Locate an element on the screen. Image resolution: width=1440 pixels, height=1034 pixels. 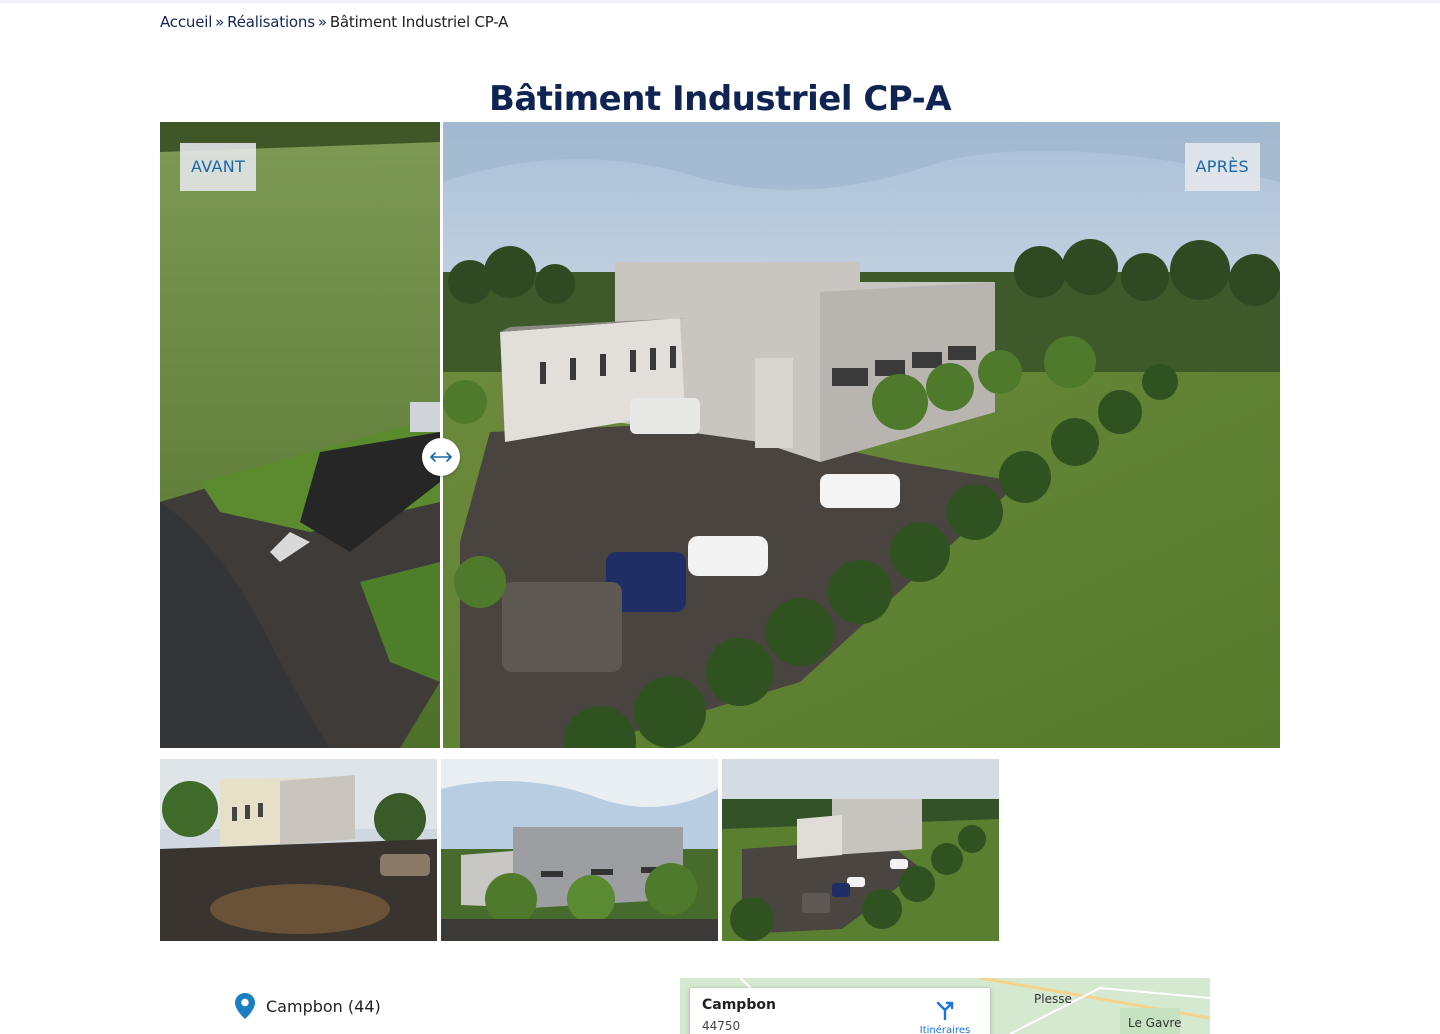
slider-divider is located at coordinates (441, 435).